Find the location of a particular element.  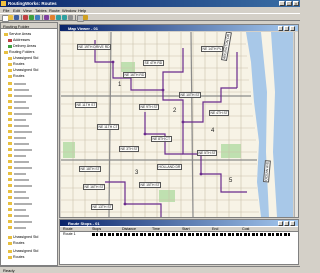

tree-item: Routing Folders is located at coordinates (29, 52).